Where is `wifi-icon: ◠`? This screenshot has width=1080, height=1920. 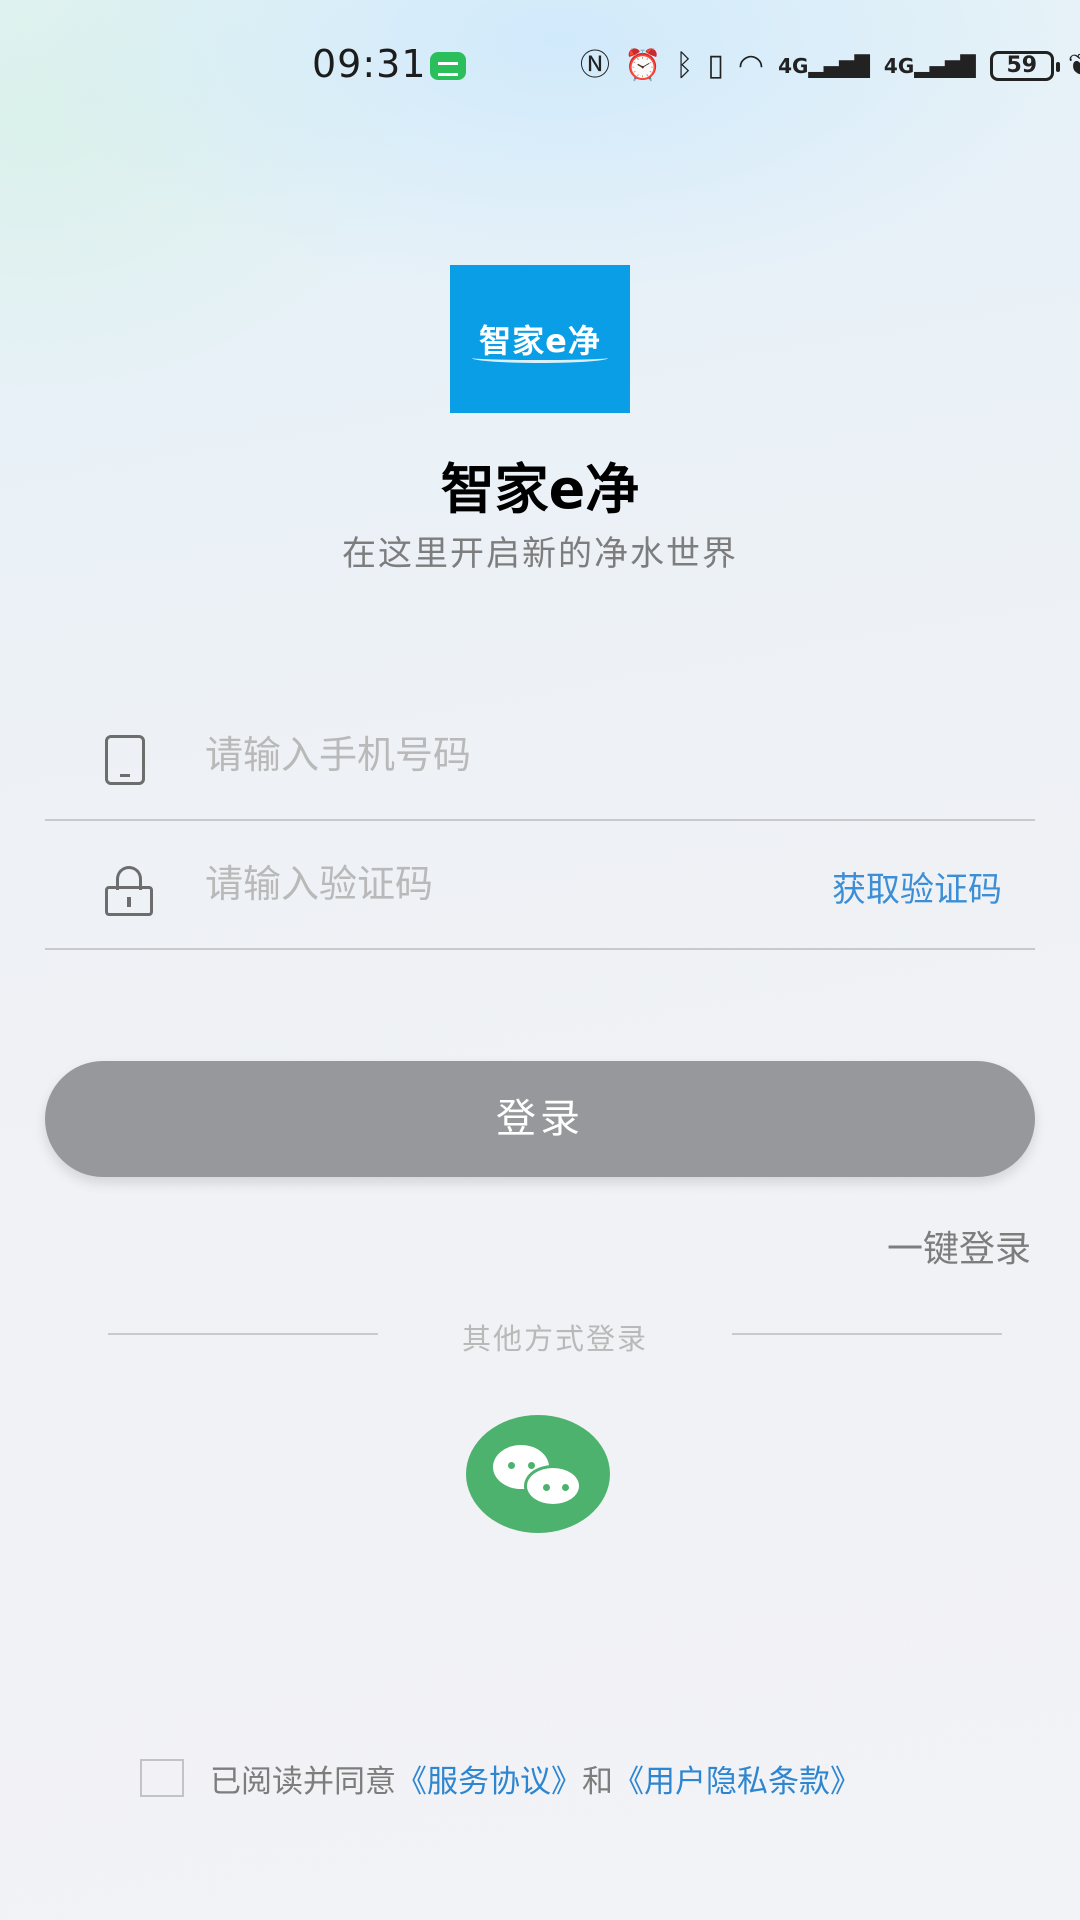
wifi-icon: ◠ is located at coordinates (751, 65).